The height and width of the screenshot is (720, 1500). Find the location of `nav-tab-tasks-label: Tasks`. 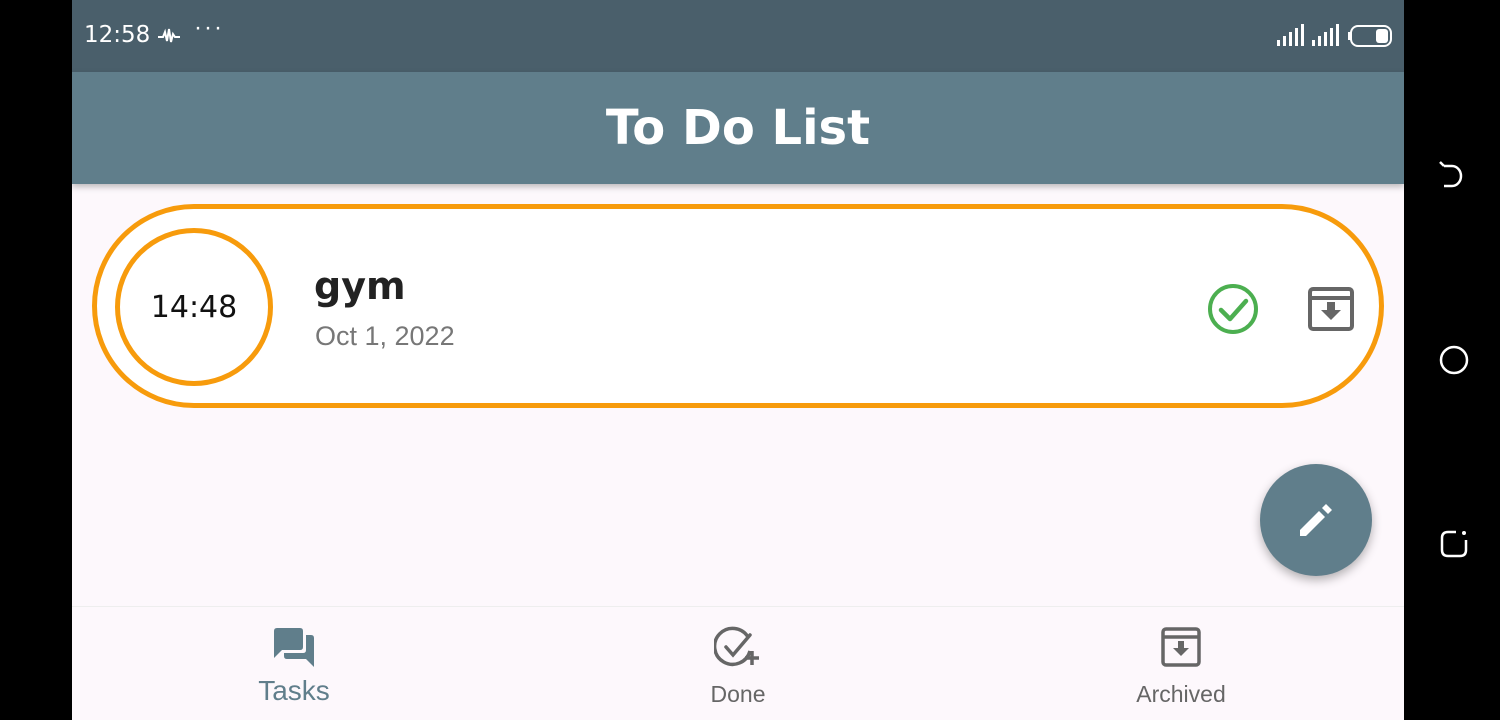

nav-tab-tasks-label: Tasks is located at coordinates (294, 690).